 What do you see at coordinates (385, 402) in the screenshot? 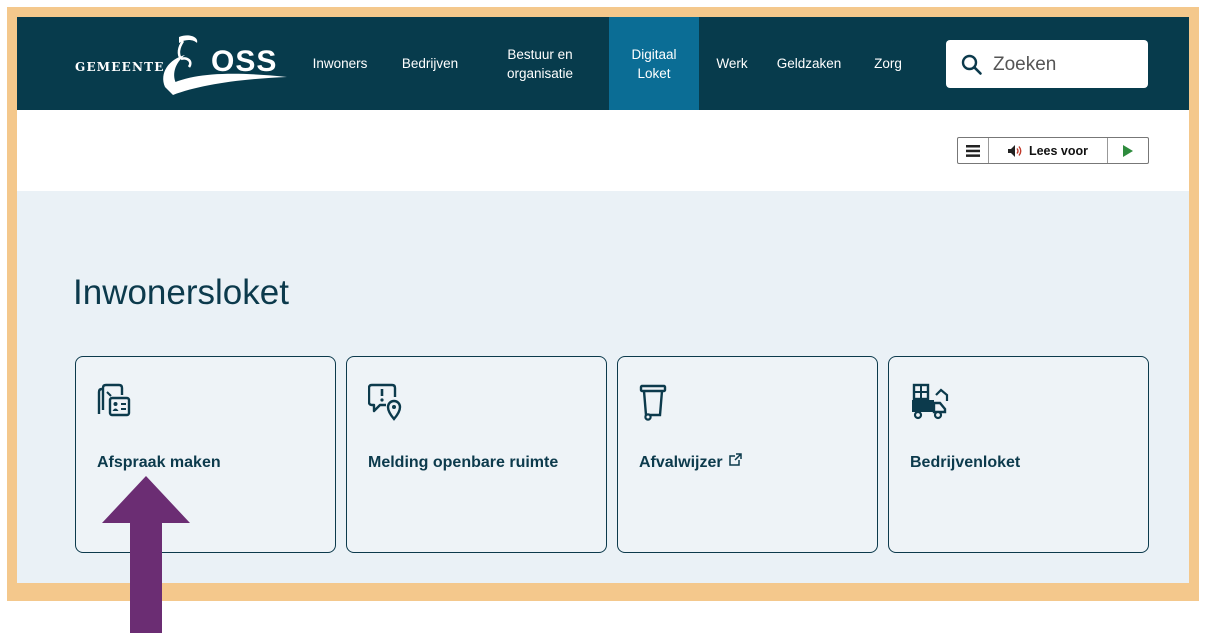
I see `report-location-icon` at bounding box center [385, 402].